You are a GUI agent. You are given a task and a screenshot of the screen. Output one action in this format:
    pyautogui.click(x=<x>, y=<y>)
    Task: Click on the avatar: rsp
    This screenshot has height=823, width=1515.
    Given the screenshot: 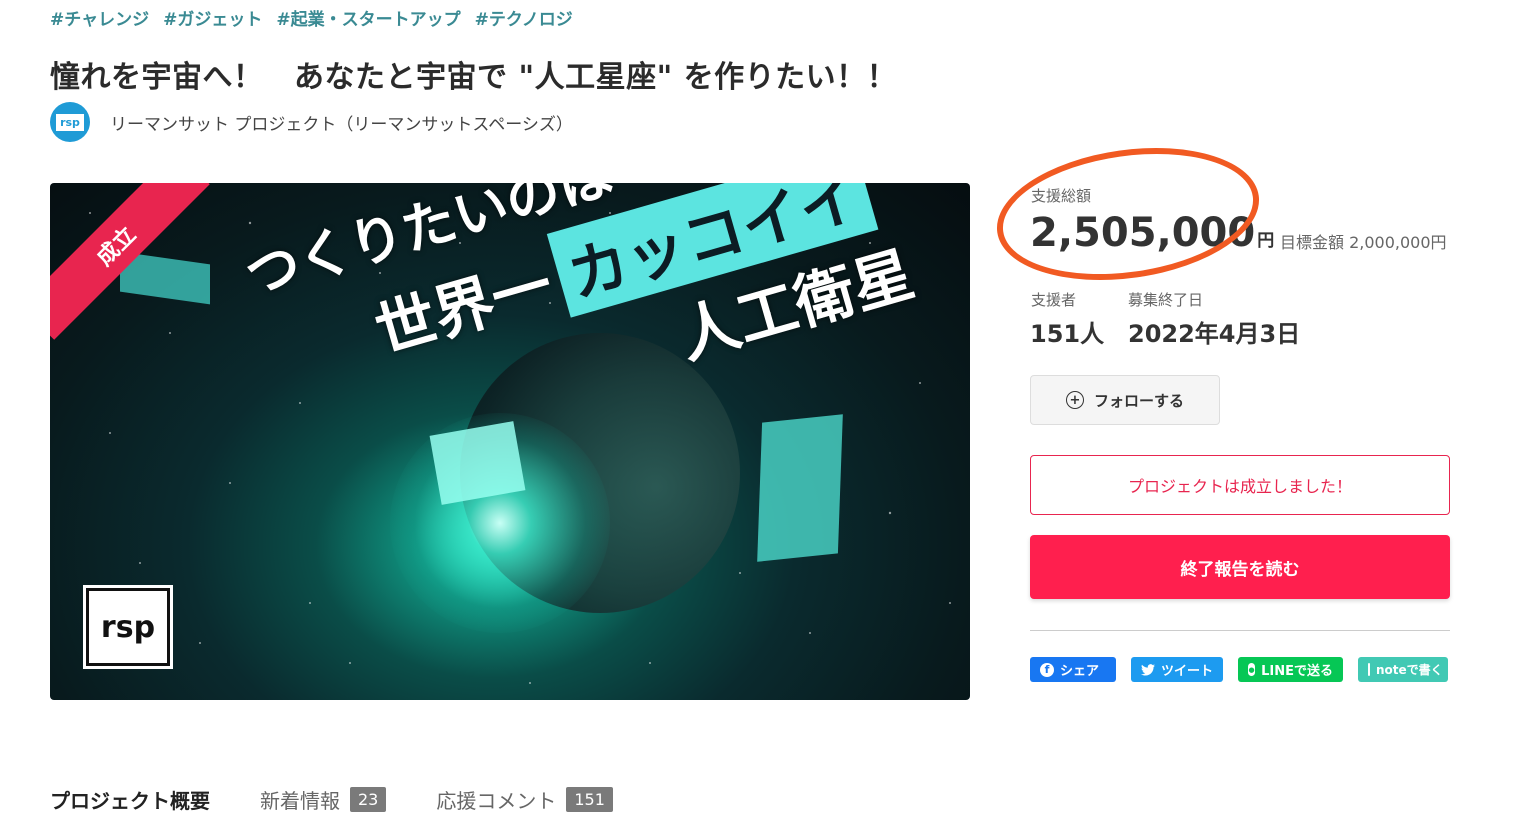 What is the action you would take?
    pyautogui.click(x=70, y=122)
    